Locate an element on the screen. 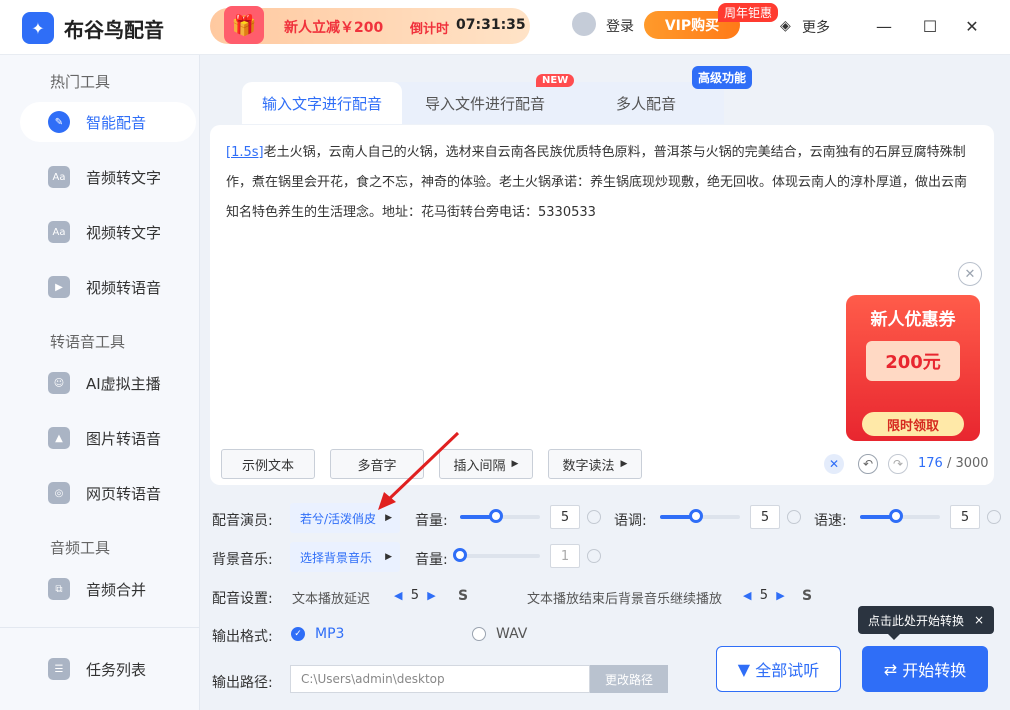  format-mp3-radio: ✓ is located at coordinates (298, 634).